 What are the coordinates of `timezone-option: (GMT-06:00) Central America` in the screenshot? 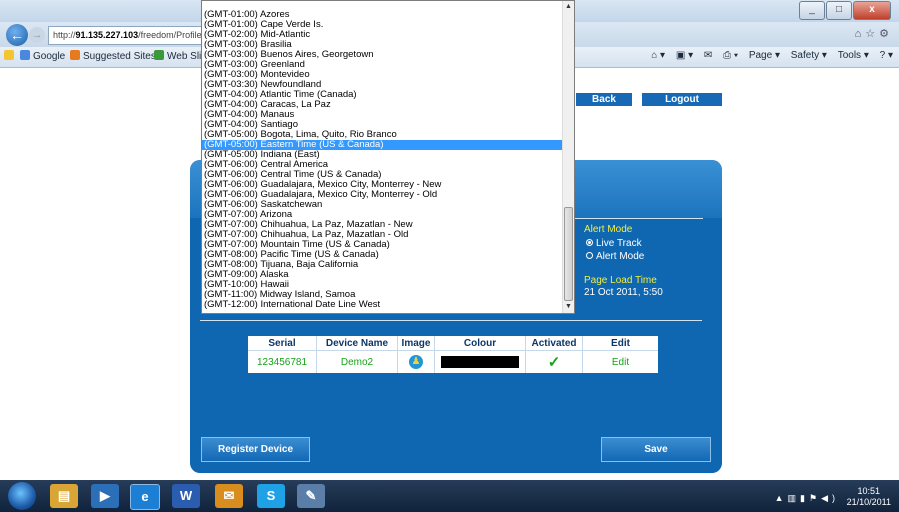 It's located at (383, 165).